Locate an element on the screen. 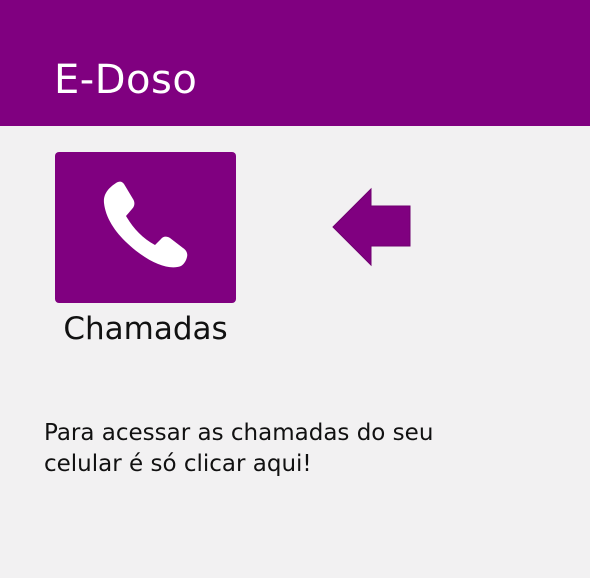  calls-button is located at coordinates (145, 227).